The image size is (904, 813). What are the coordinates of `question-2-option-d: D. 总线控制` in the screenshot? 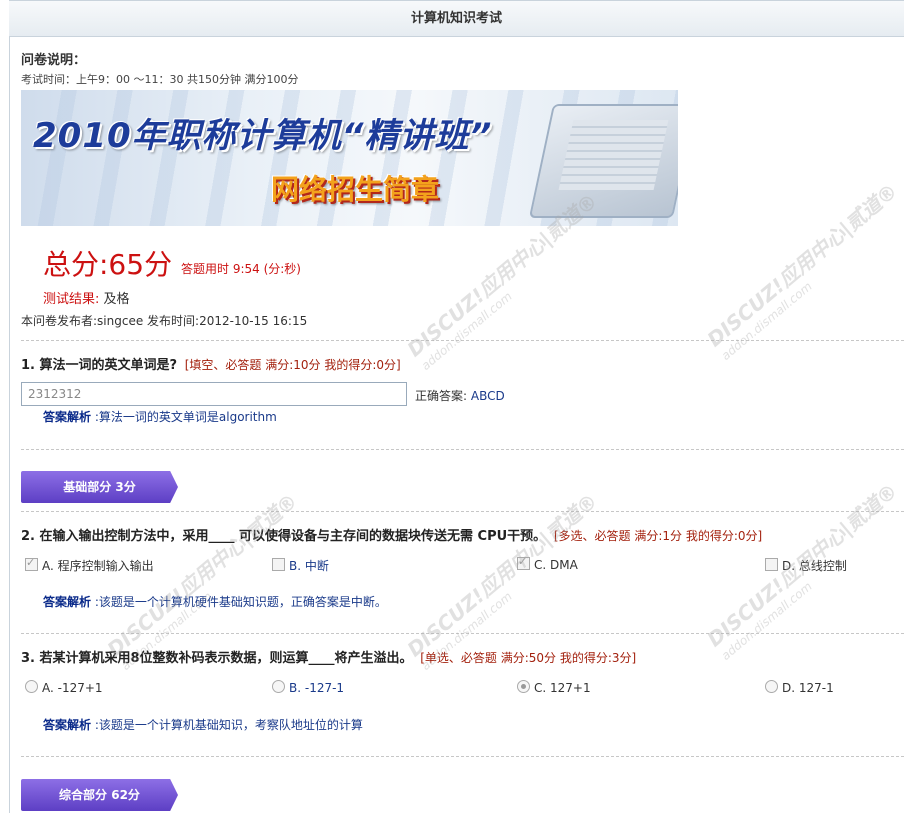 It's located at (806, 565).